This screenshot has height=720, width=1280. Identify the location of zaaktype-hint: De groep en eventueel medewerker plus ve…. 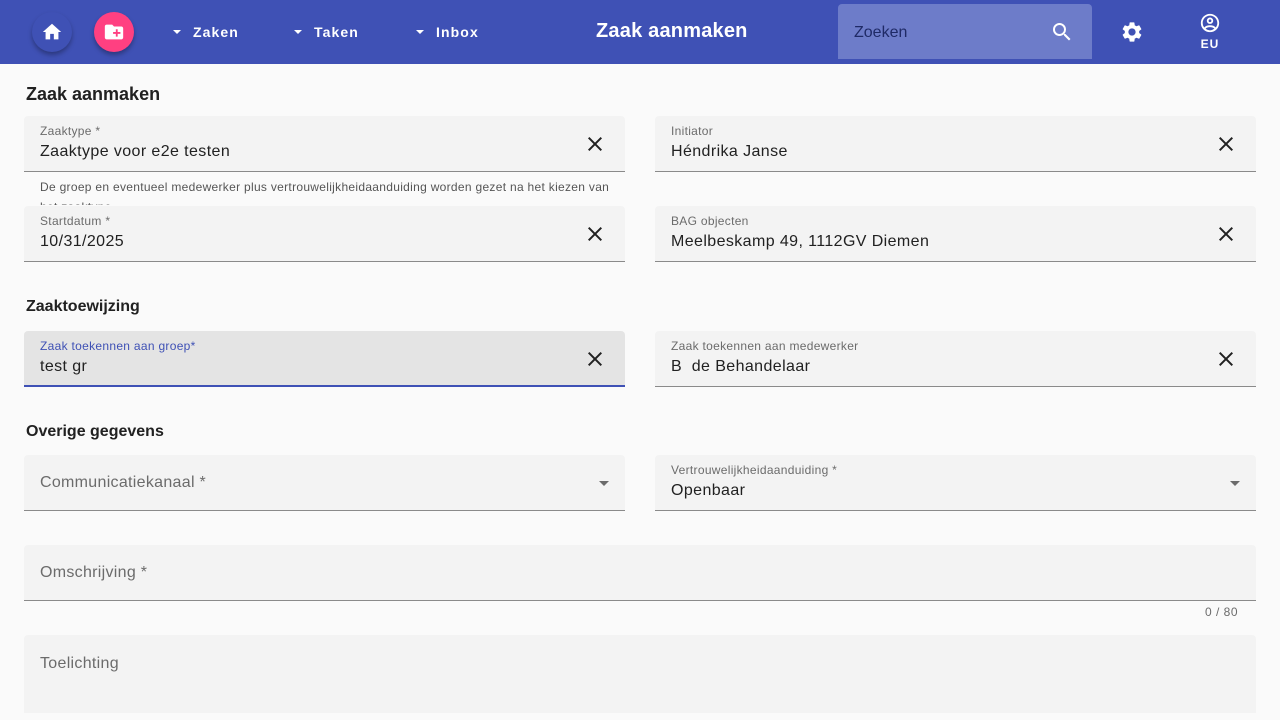
(325, 192).